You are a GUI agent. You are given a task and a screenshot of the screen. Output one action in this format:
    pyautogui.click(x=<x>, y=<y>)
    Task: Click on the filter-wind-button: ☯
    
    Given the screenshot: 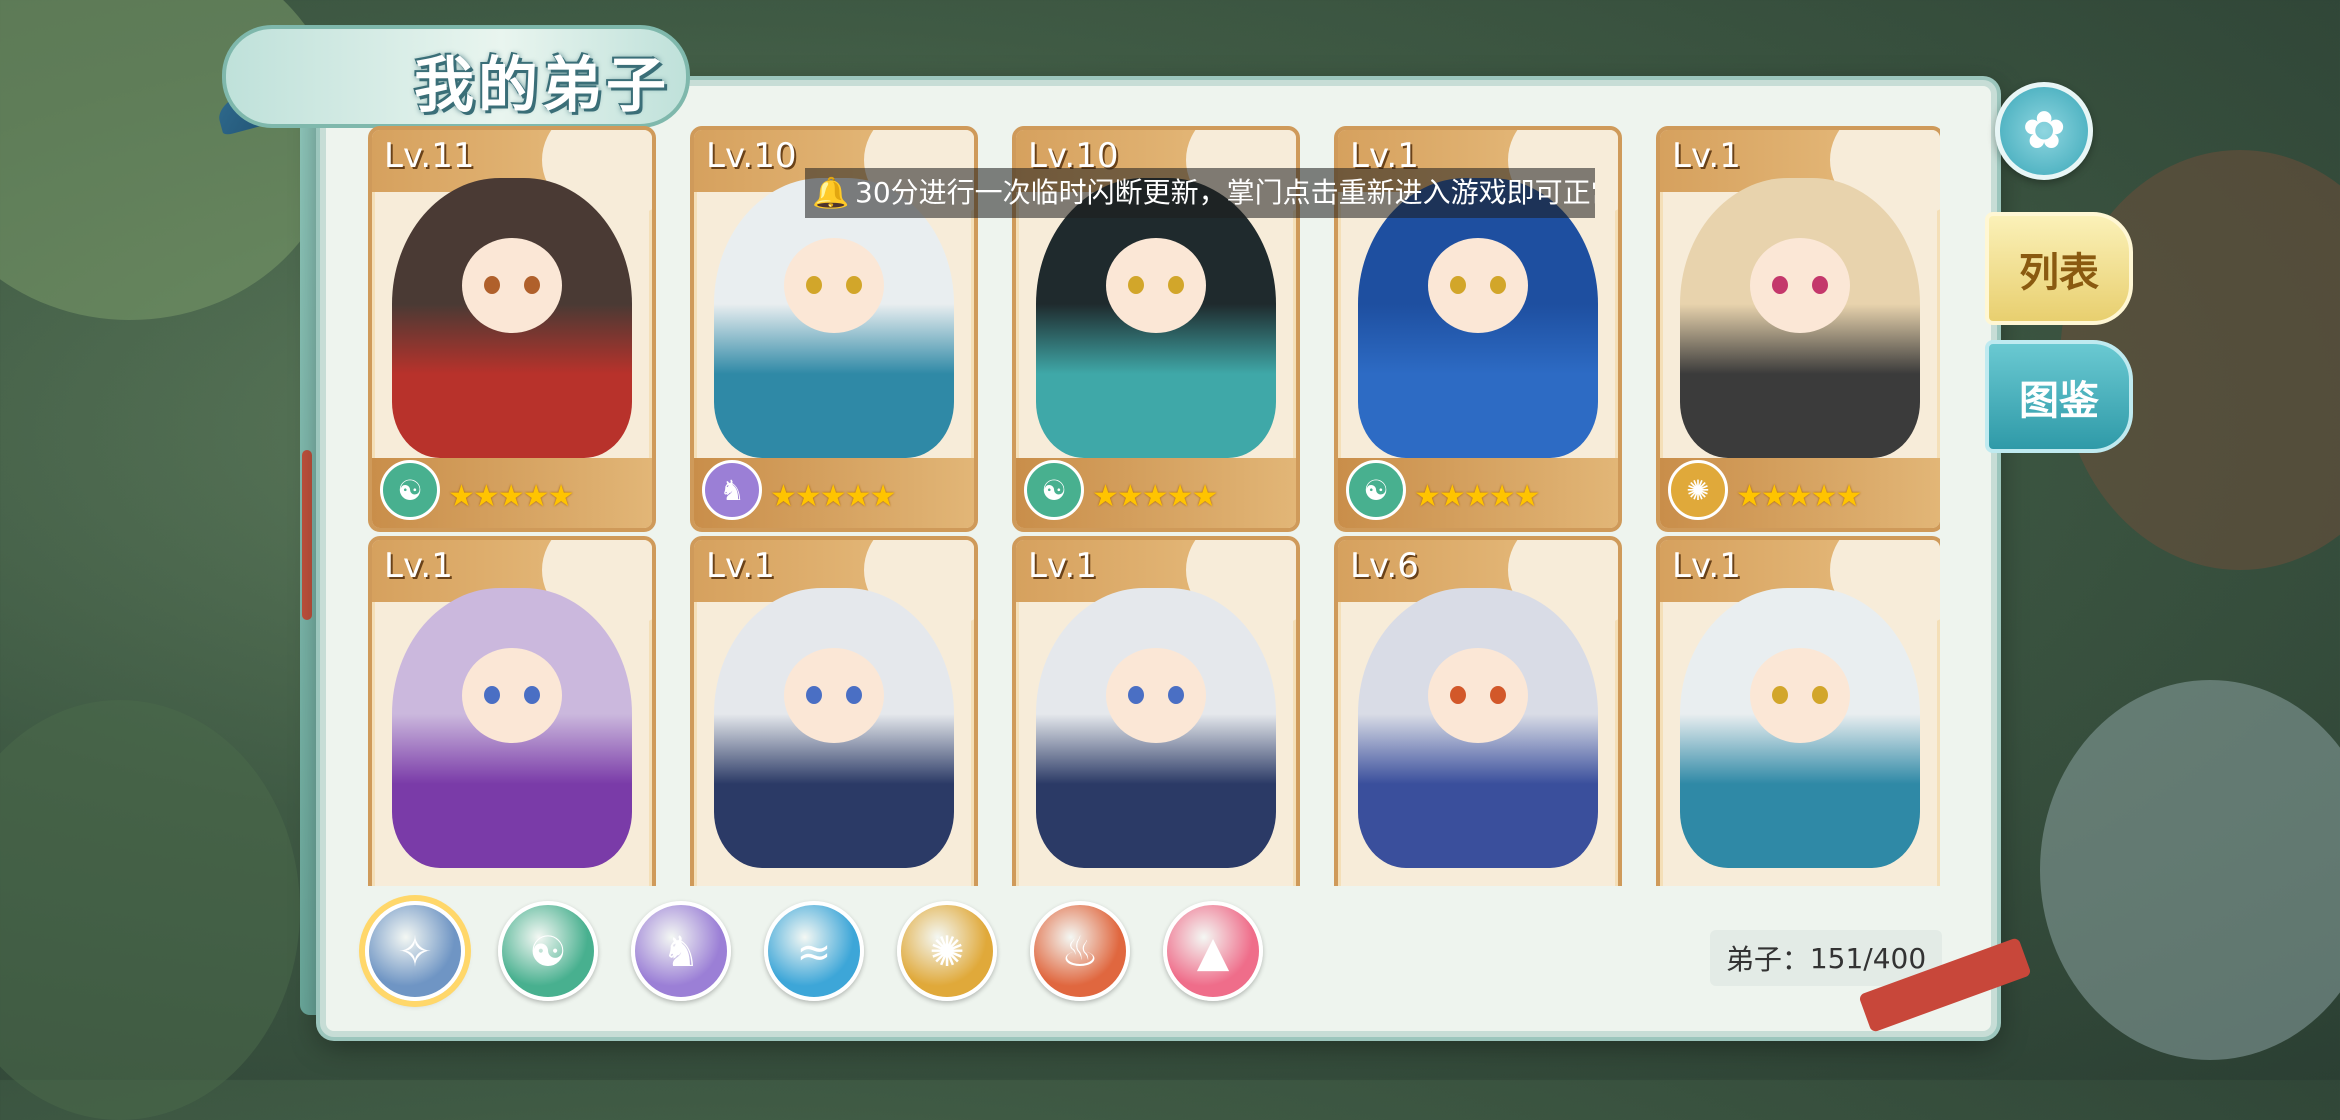 What is the action you would take?
    pyautogui.click(x=548, y=951)
    